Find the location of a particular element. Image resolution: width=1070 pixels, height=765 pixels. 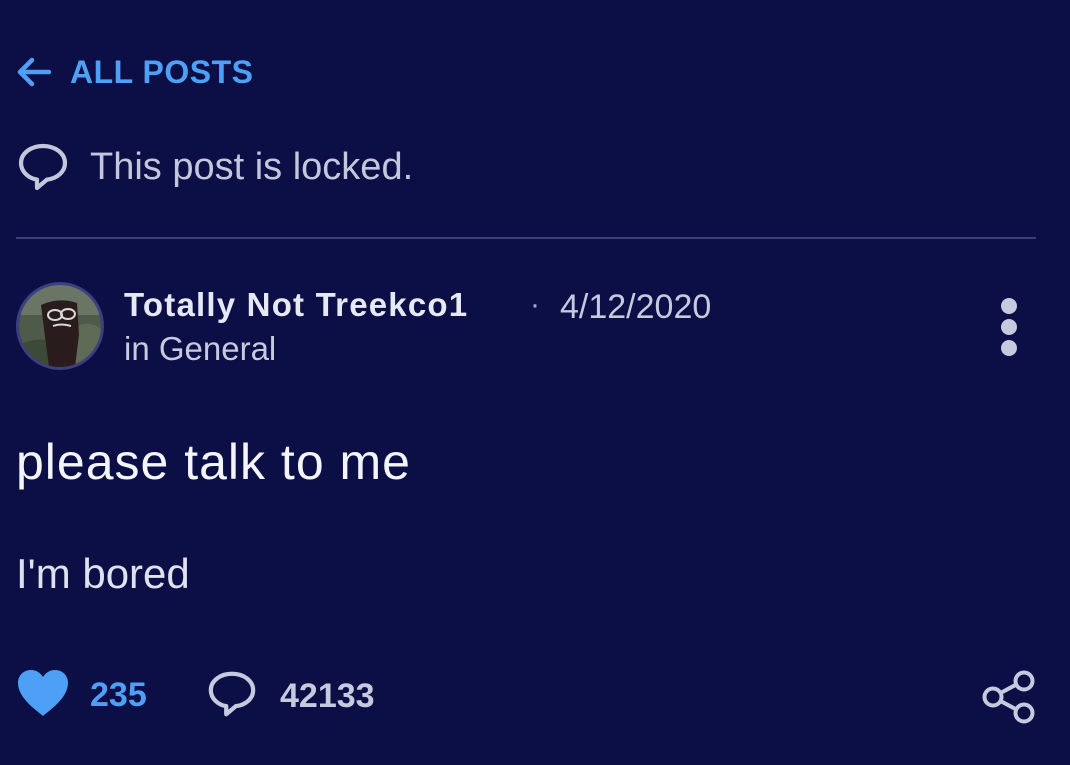

like-button: 235 is located at coordinates (81, 695).